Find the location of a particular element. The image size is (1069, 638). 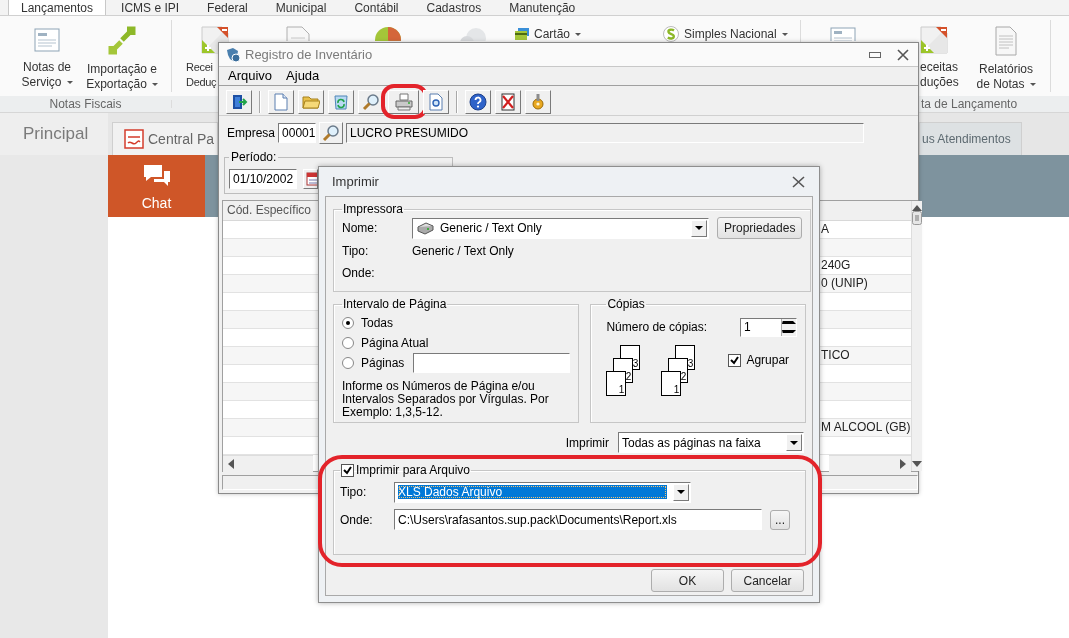

field-label: Imprimir is located at coordinates (587, 442).